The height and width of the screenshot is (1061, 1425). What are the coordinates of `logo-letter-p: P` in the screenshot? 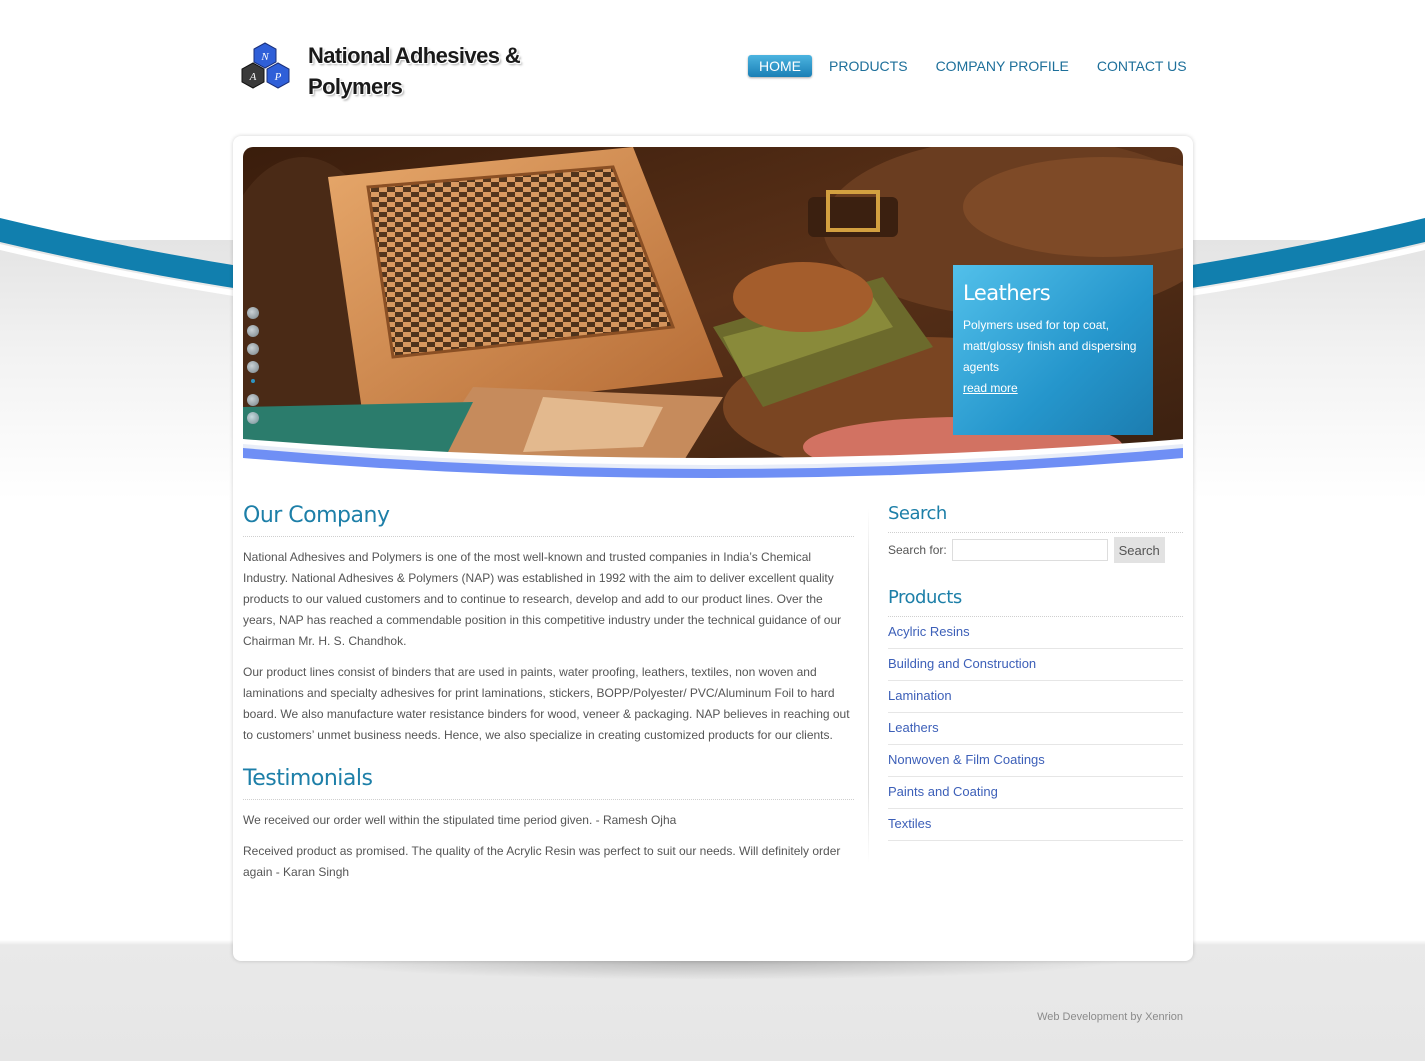 It's located at (278, 77).